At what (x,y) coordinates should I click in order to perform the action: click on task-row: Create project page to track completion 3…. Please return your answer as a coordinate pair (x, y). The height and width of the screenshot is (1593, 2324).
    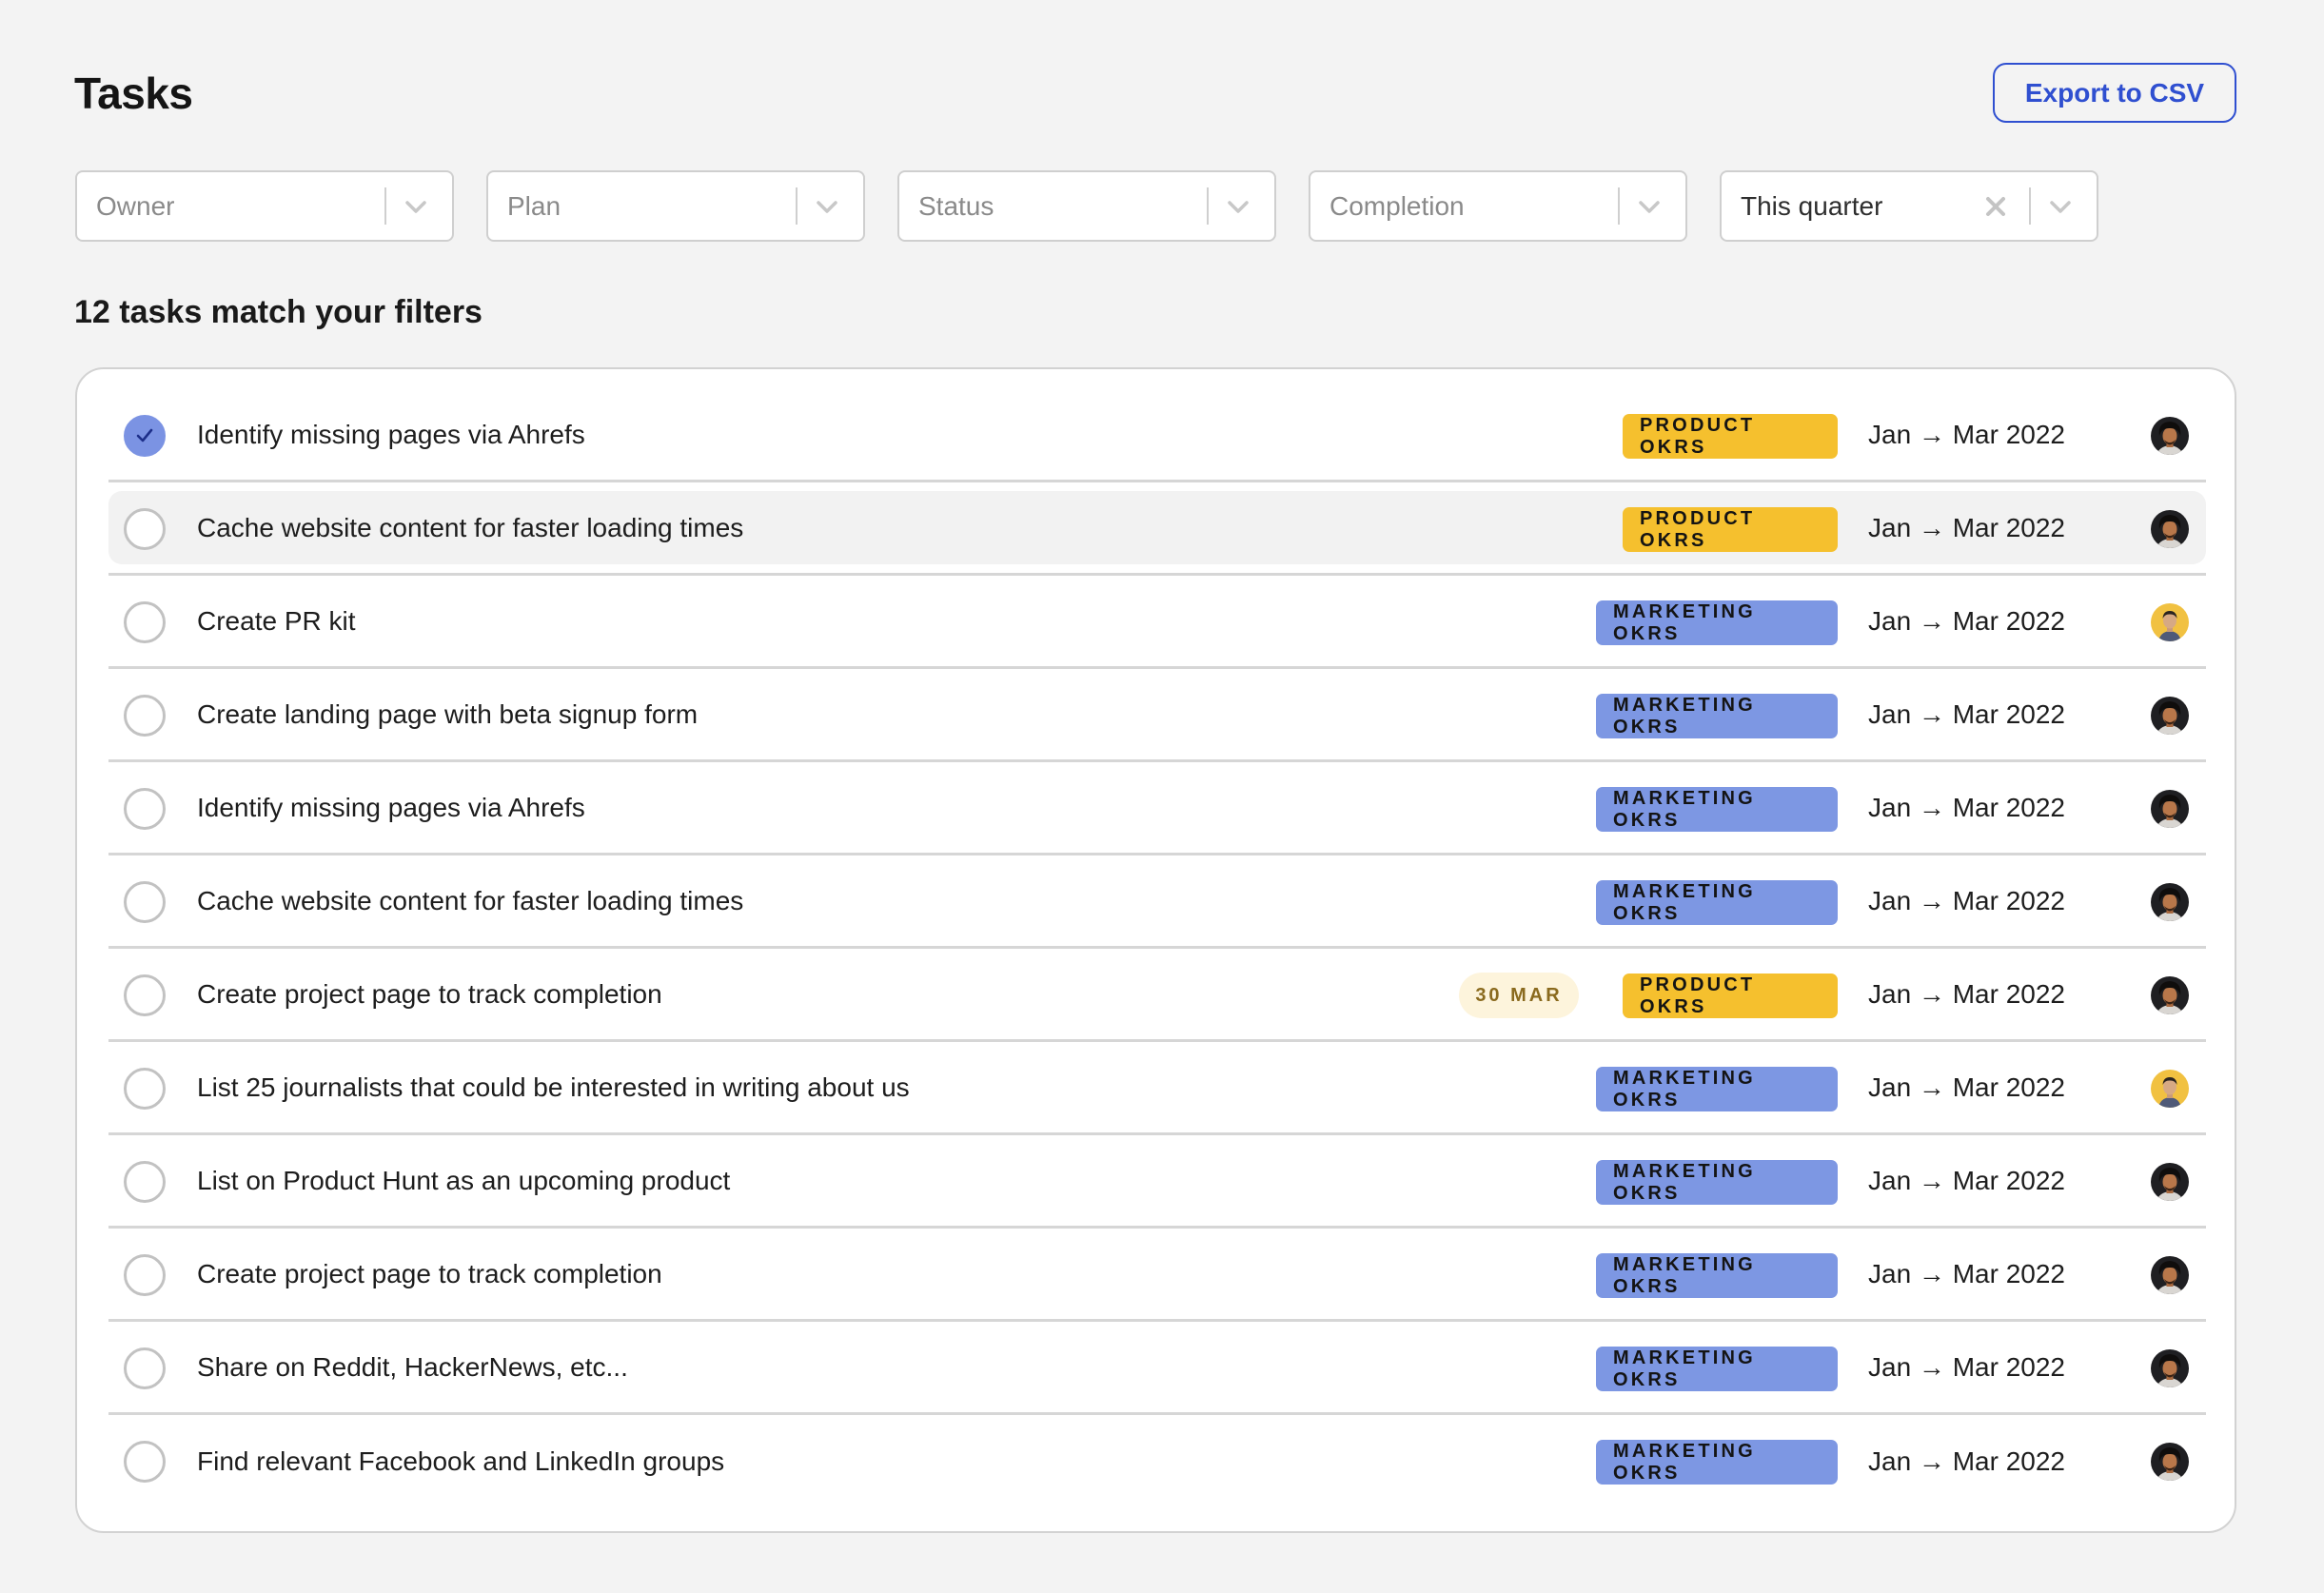
    Looking at the image, I should click on (1157, 995).